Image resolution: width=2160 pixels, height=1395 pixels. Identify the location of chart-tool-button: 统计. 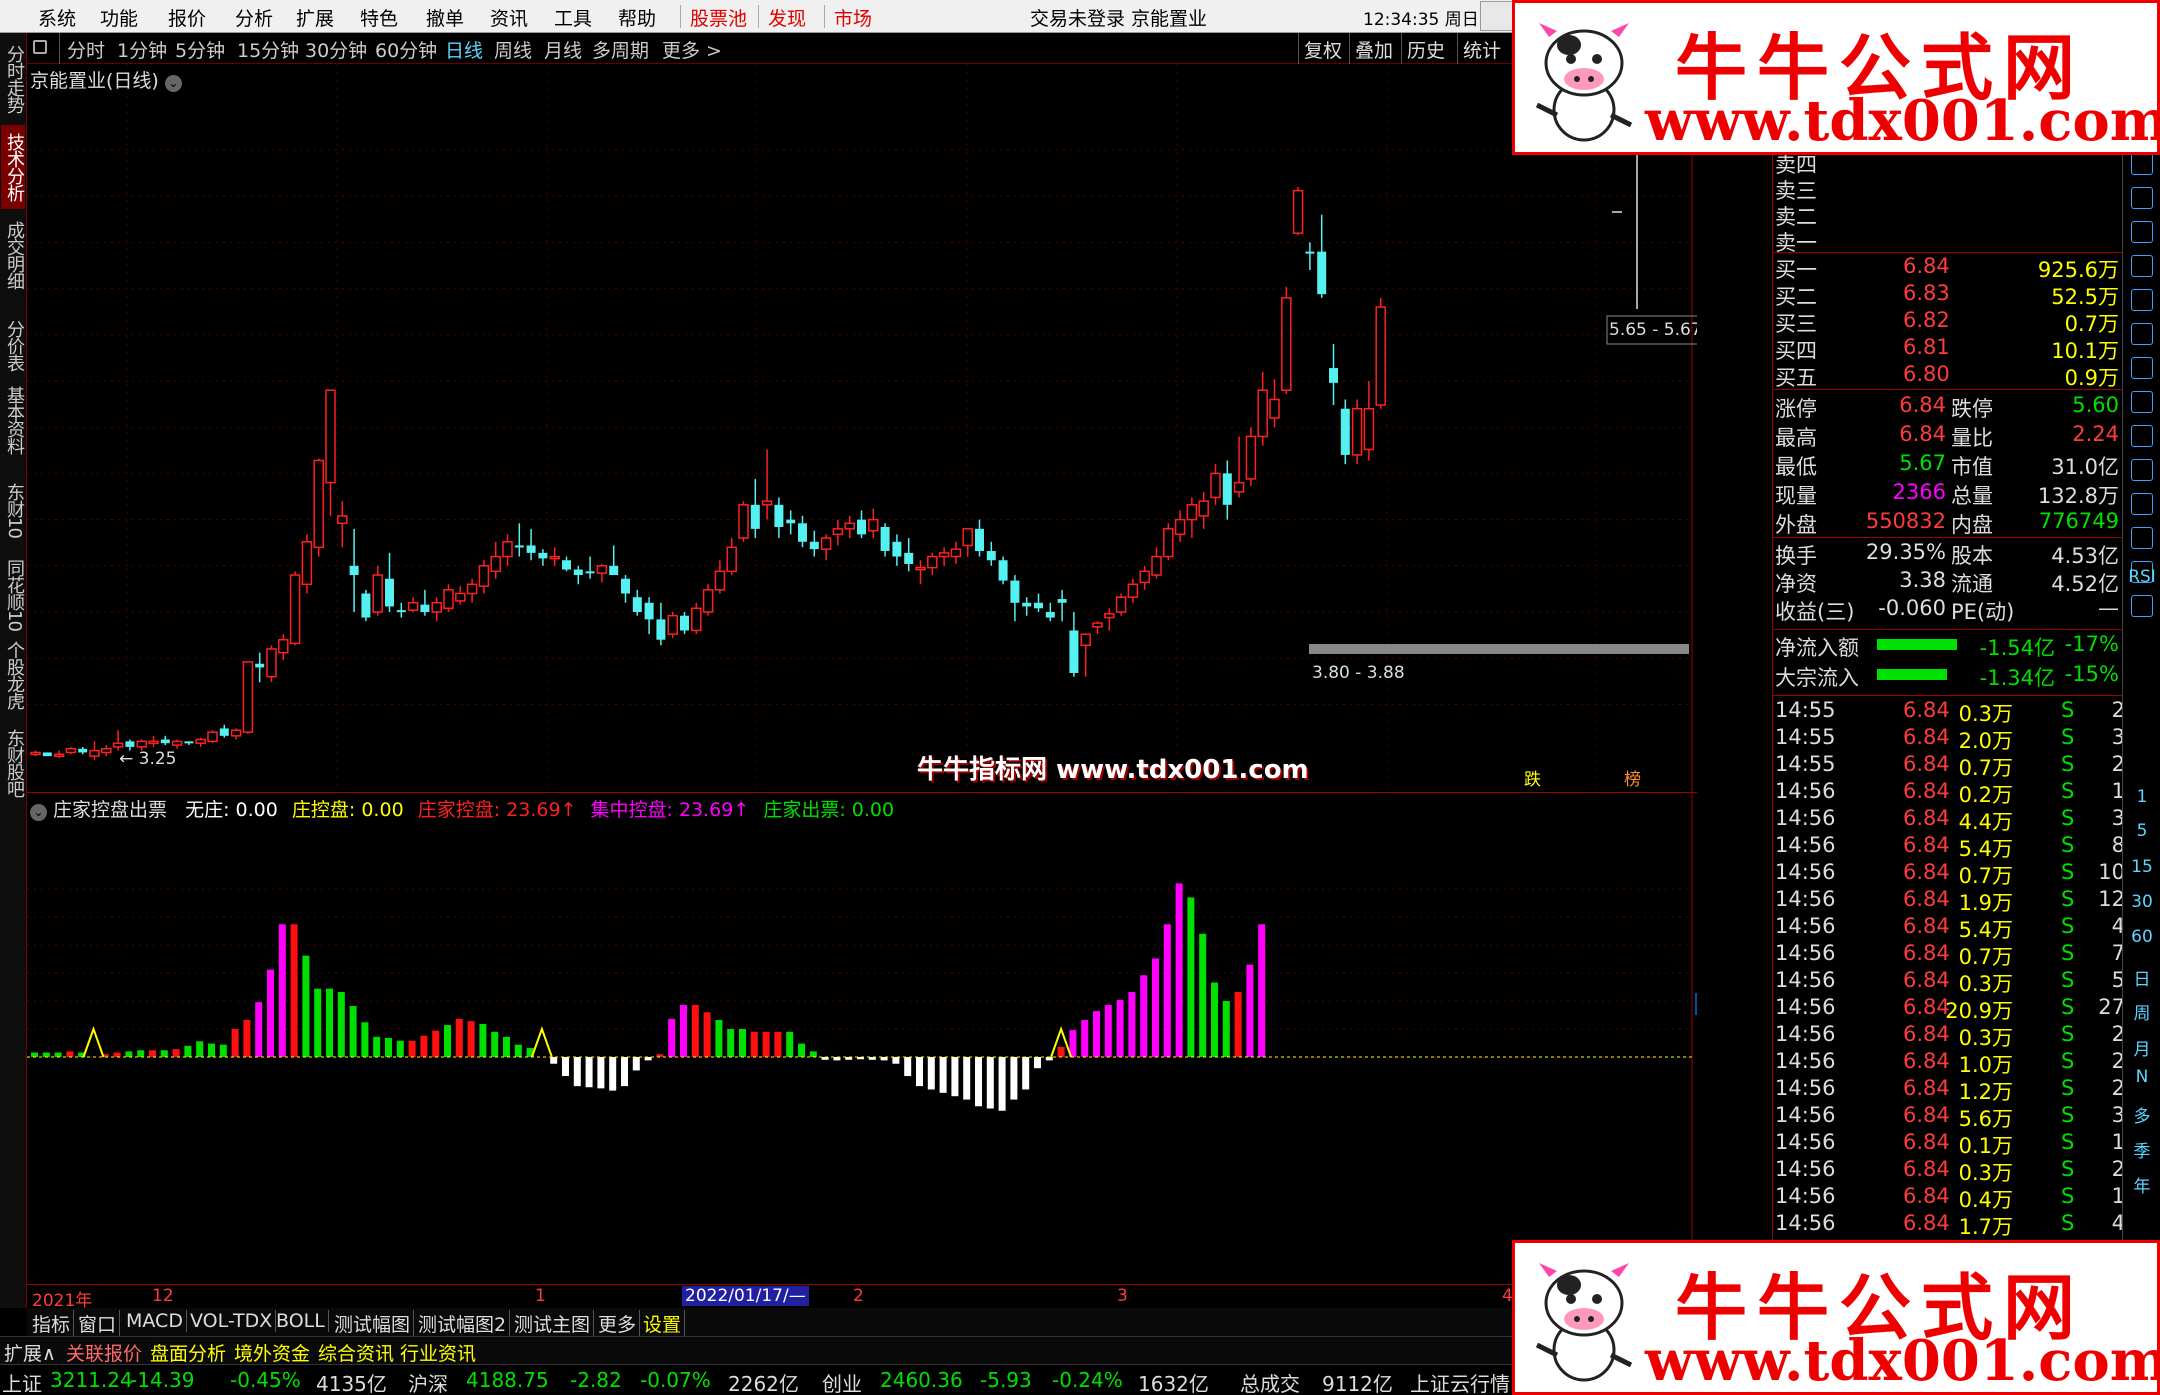
(1482, 49).